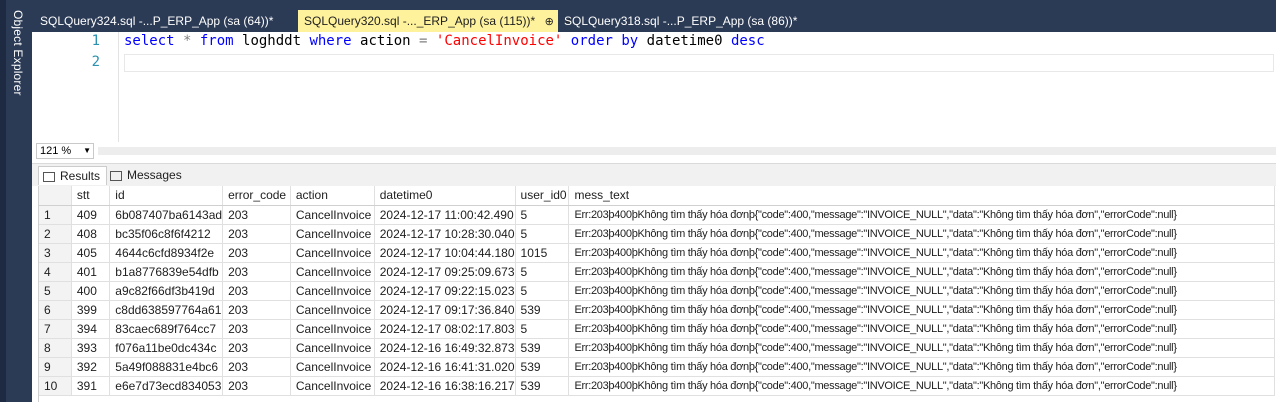  Describe the element at coordinates (166, 386) in the screenshot. I see `cell-id: e6e7d73ecd834053` at that location.